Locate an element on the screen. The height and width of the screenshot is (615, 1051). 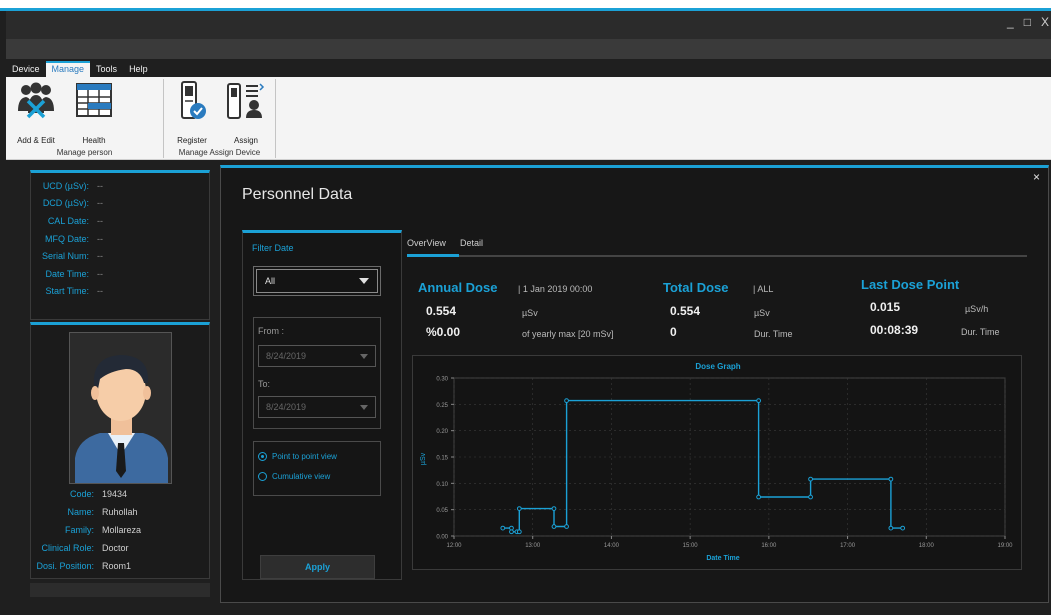
avatar is located at coordinates (120, 408).